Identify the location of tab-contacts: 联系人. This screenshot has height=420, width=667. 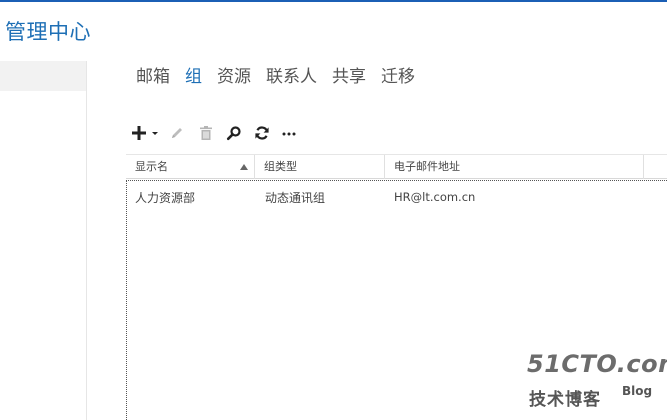
(291, 74).